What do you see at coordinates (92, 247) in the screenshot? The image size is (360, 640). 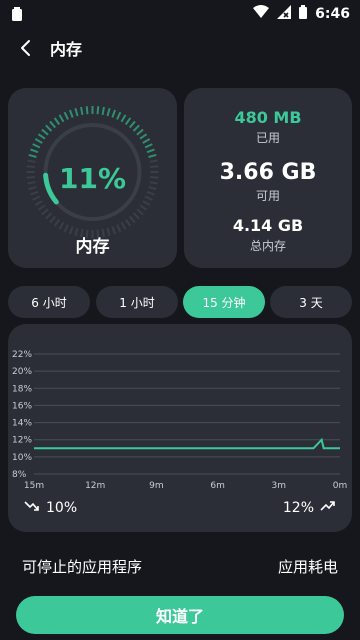 I see `memory-label: 内存` at bounding box center [92, 247].